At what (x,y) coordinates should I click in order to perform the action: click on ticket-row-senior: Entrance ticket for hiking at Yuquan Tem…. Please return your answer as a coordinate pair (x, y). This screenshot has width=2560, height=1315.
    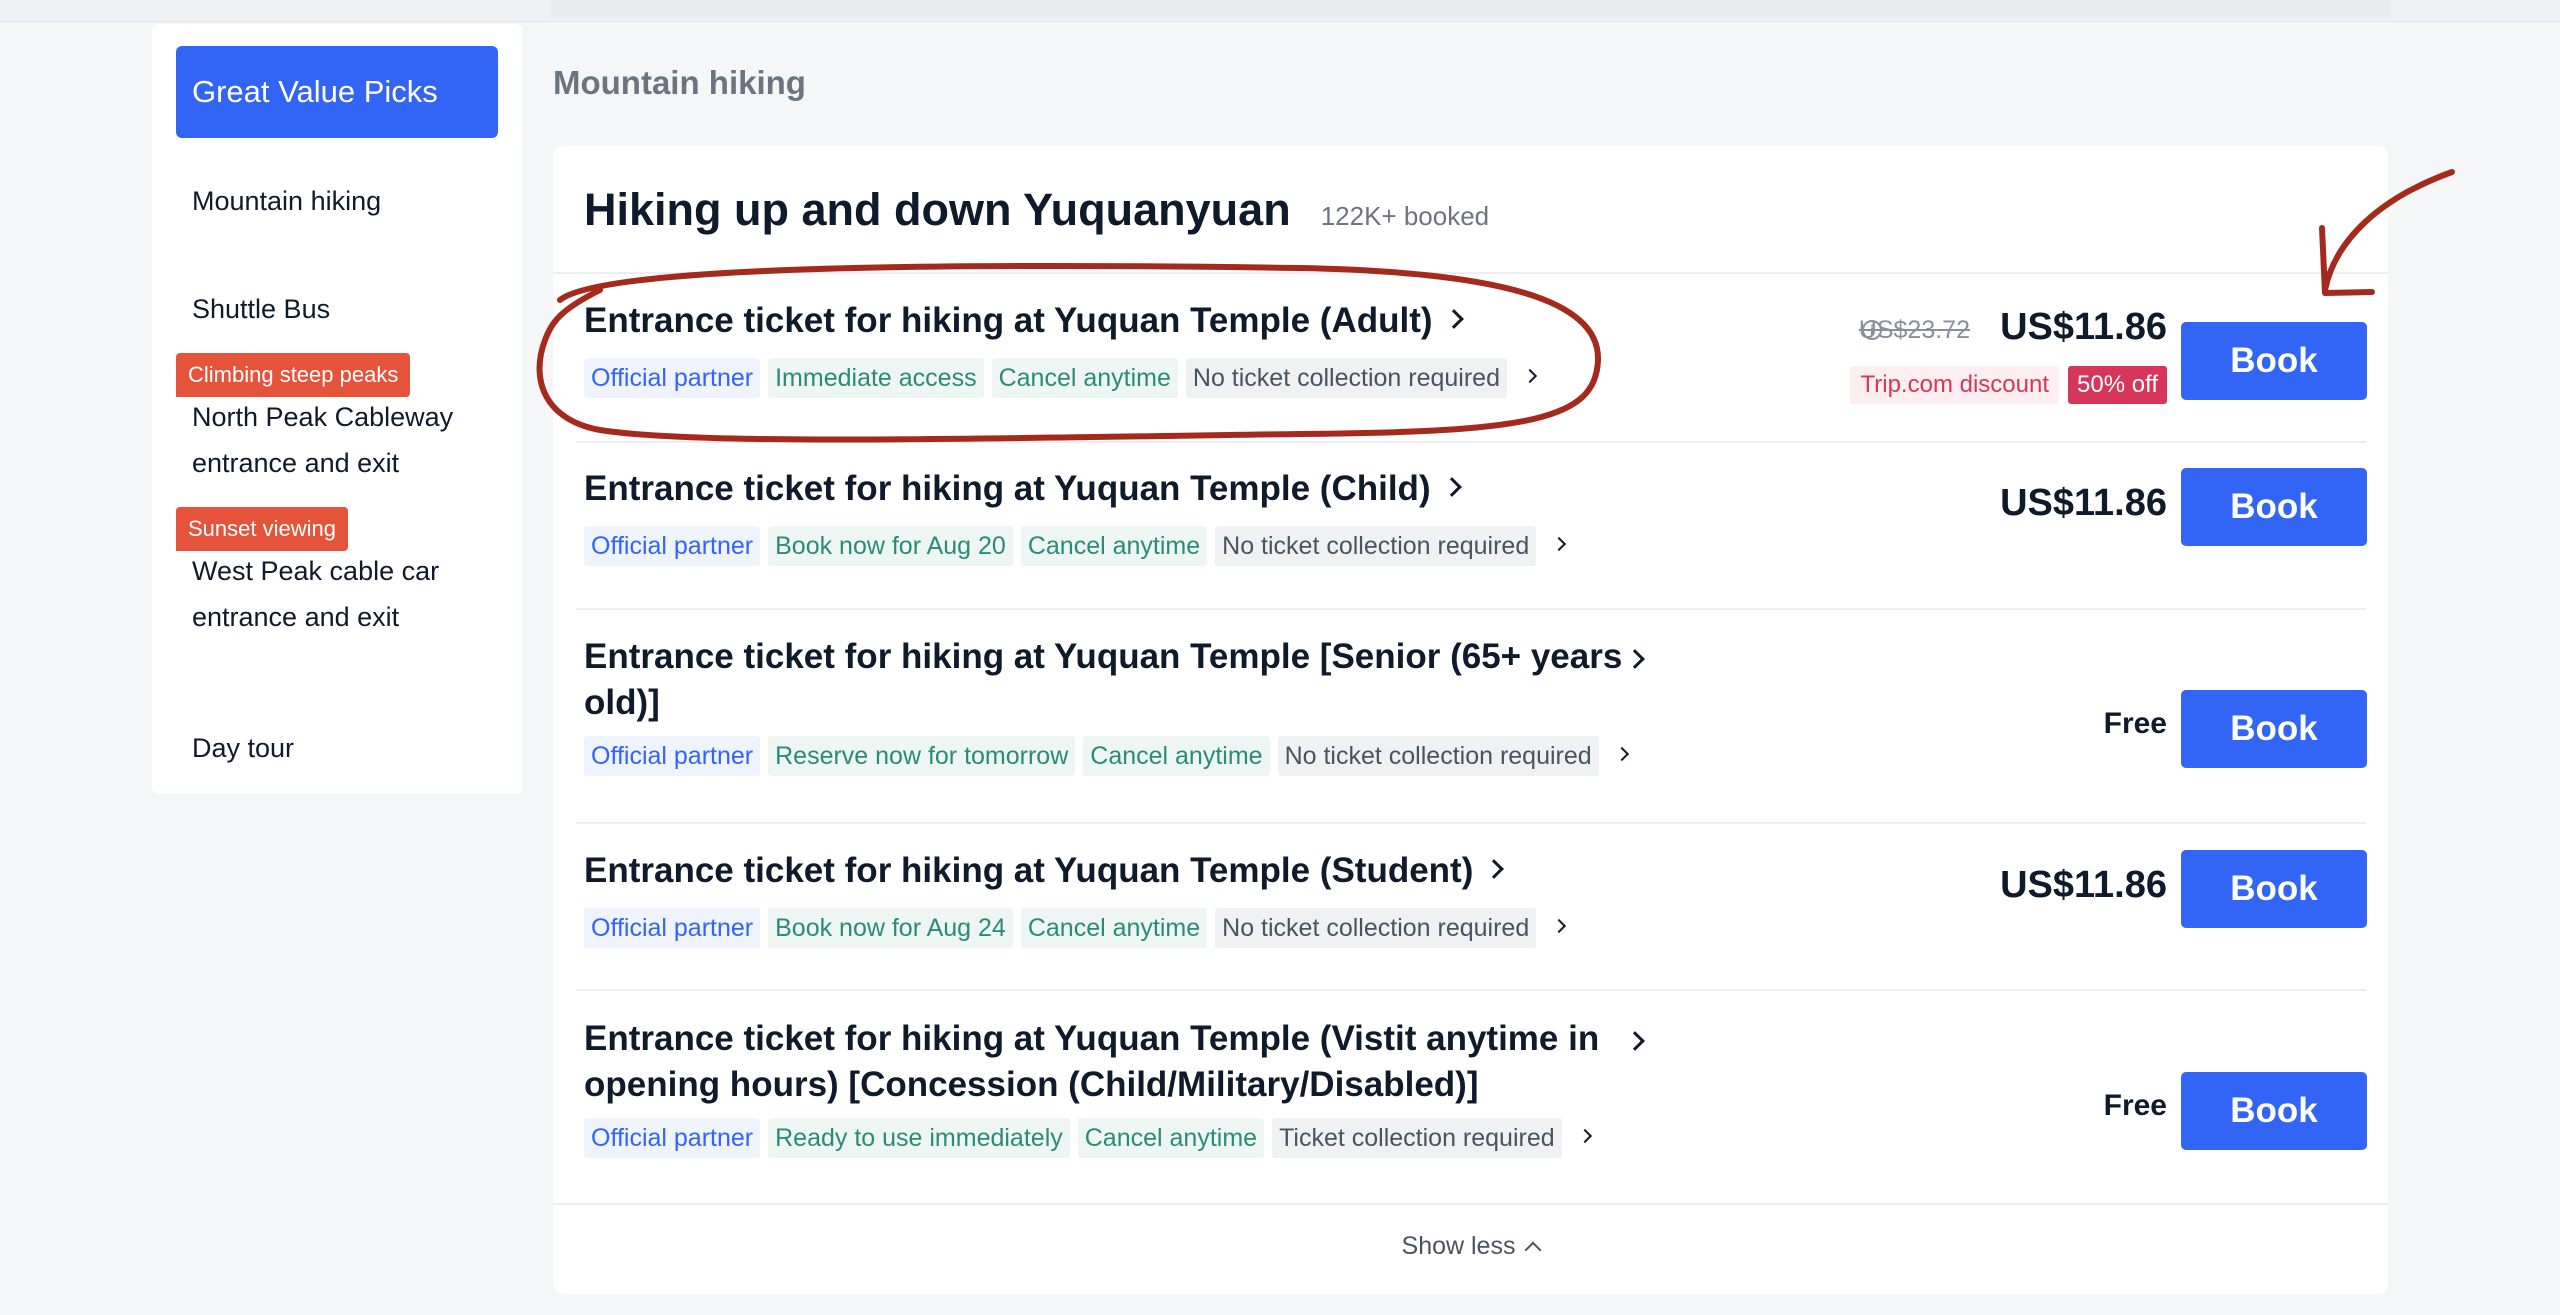
    Looking at the image, I should click on (1475, 729).